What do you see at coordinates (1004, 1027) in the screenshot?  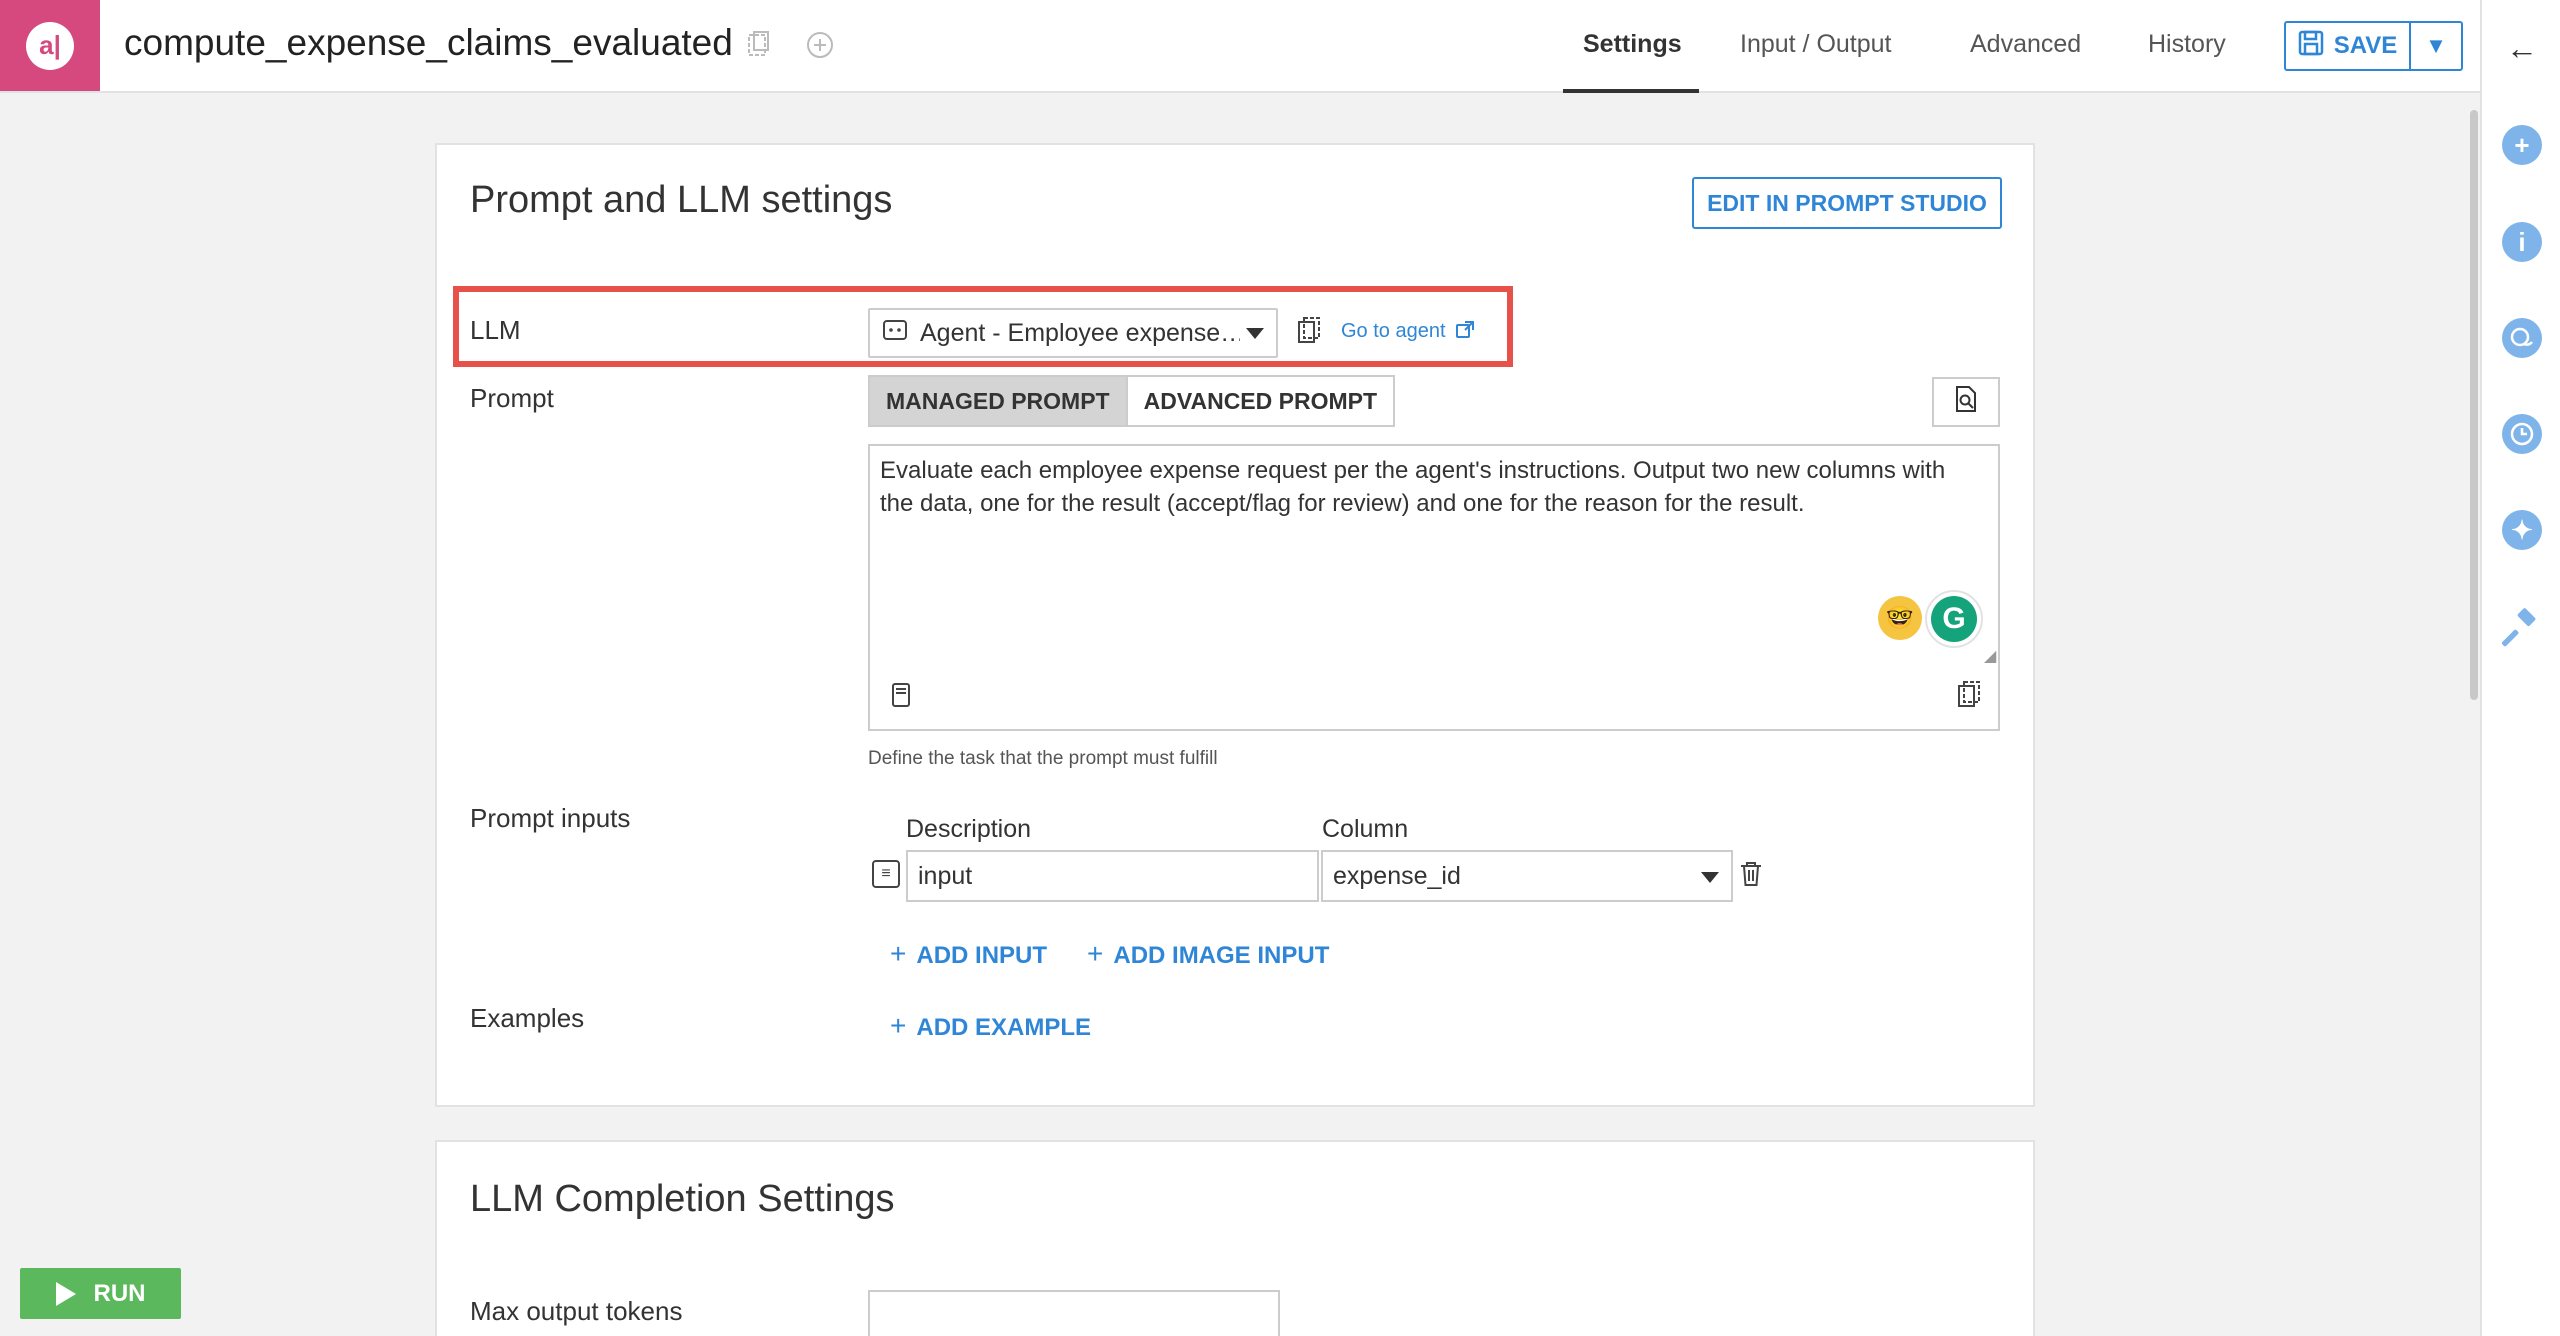 I see `add-example-label: ADD EXAMPLE` at bounding box center [1004, 1027].